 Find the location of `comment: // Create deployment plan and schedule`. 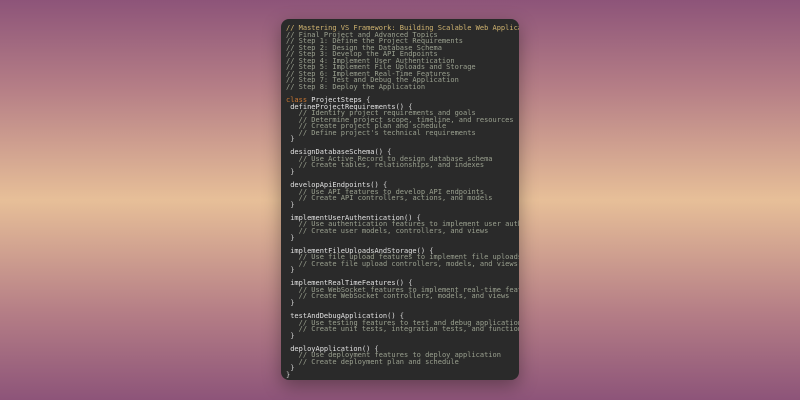

comment: // Create deployment plan and schedule is located at coordinates (378, 361).